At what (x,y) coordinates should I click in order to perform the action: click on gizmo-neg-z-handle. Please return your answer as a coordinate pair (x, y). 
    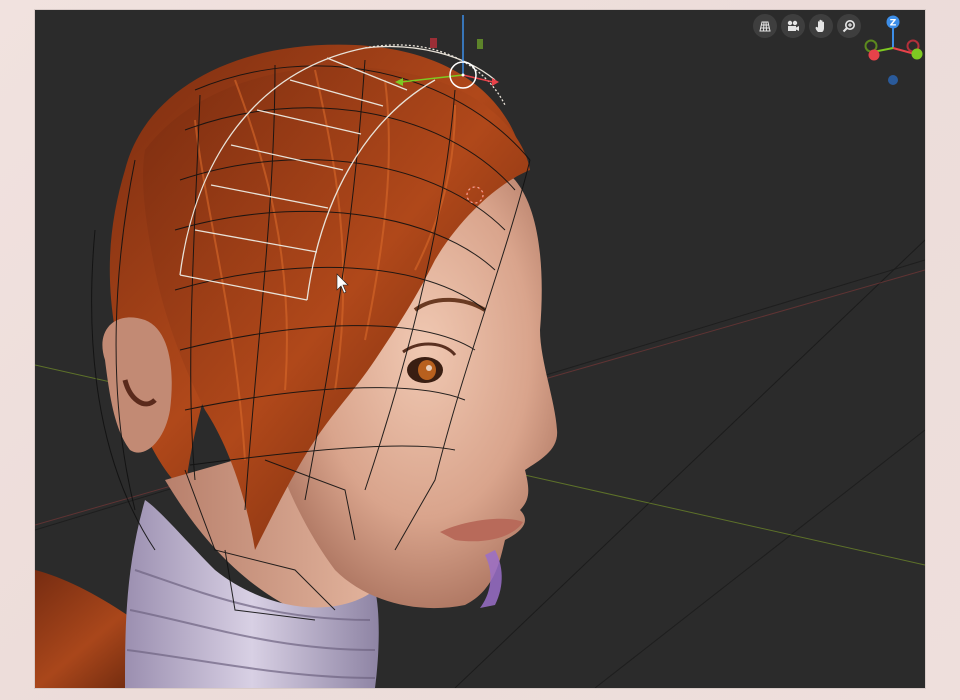
    Looking at the image, I should click on (893, 80).